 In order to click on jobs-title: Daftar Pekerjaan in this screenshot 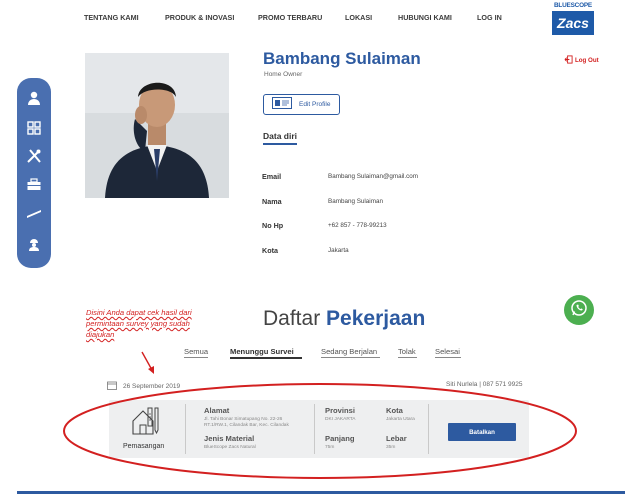, I will do `click(344, 319)`.